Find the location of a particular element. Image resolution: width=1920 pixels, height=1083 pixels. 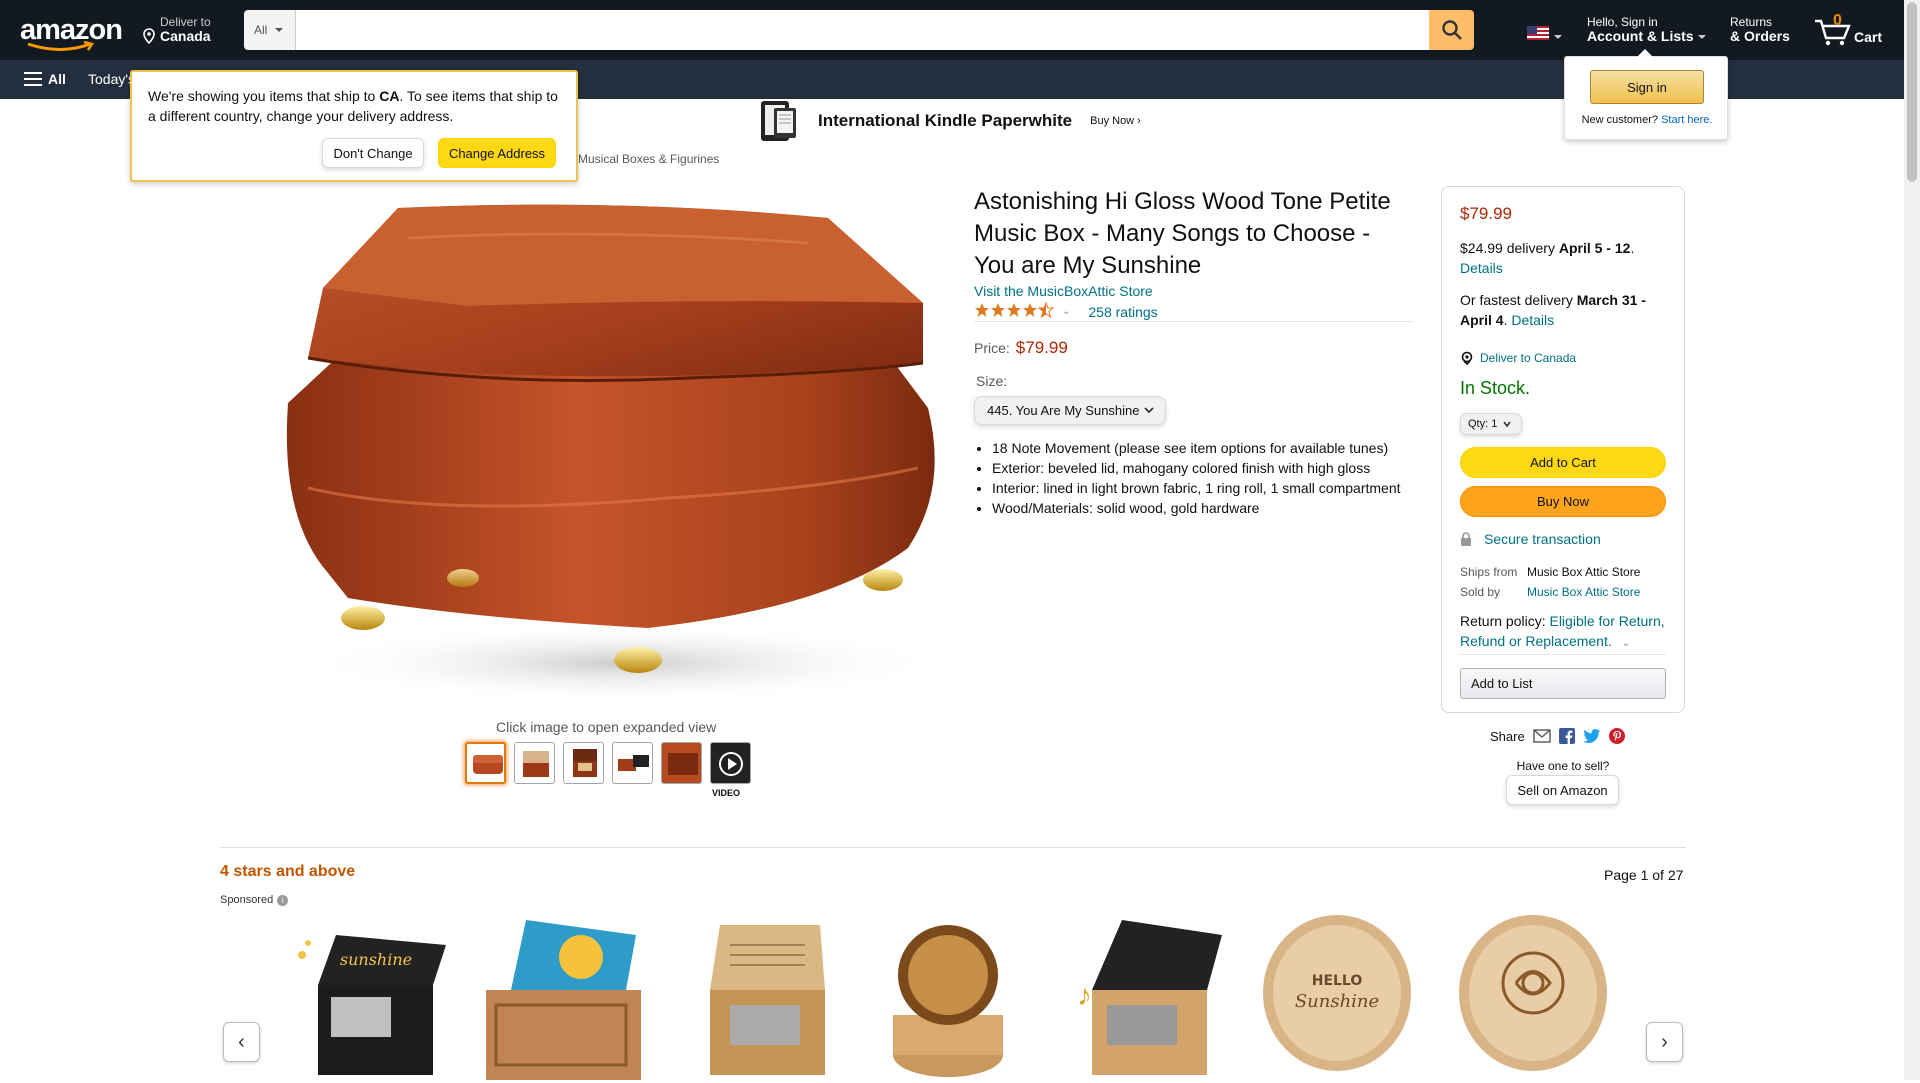

cart-label: Cart is located at coordinates (1868, 37).